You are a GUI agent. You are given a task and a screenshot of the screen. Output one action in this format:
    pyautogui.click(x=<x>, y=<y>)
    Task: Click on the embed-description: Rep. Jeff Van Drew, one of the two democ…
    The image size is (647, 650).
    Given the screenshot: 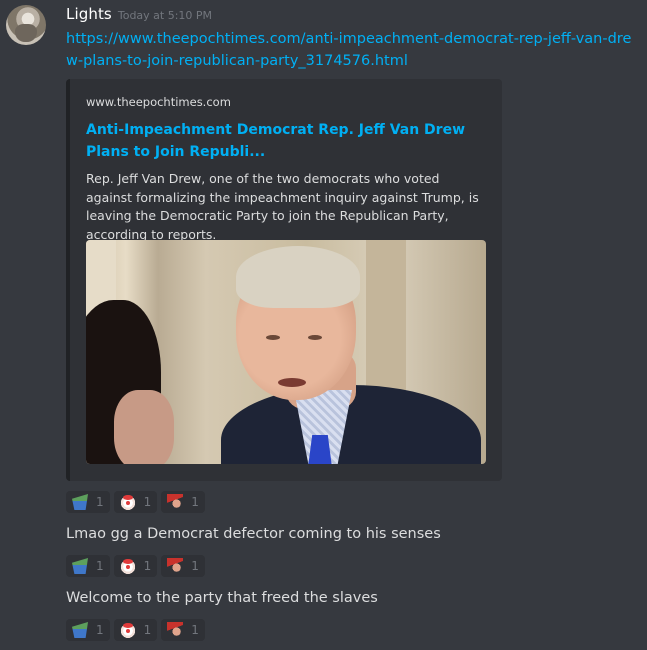 What is the action you would take?
    pyautogui.click(x=282, y=206)
    